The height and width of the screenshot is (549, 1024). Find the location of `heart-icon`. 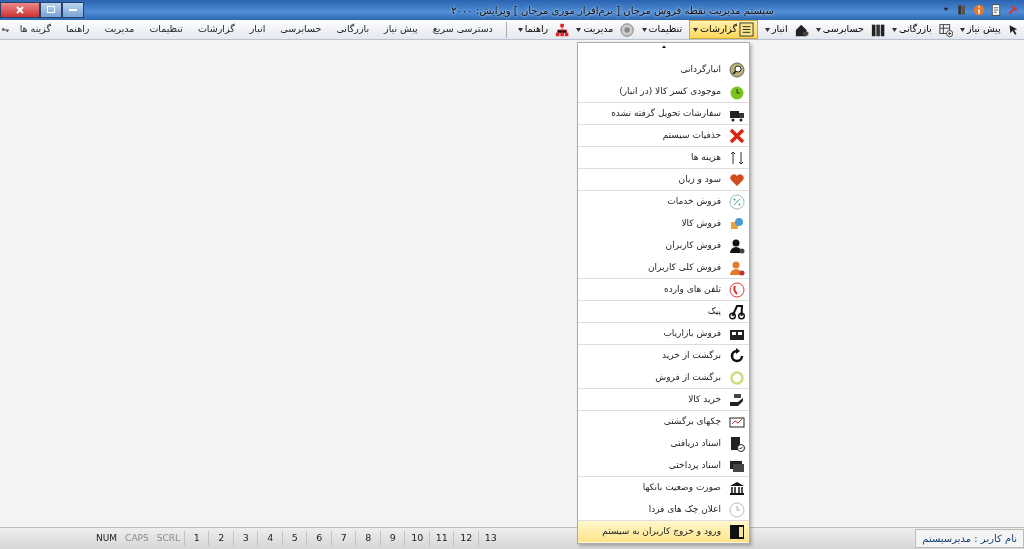

heart-icon is located at coordinates (737, 179).